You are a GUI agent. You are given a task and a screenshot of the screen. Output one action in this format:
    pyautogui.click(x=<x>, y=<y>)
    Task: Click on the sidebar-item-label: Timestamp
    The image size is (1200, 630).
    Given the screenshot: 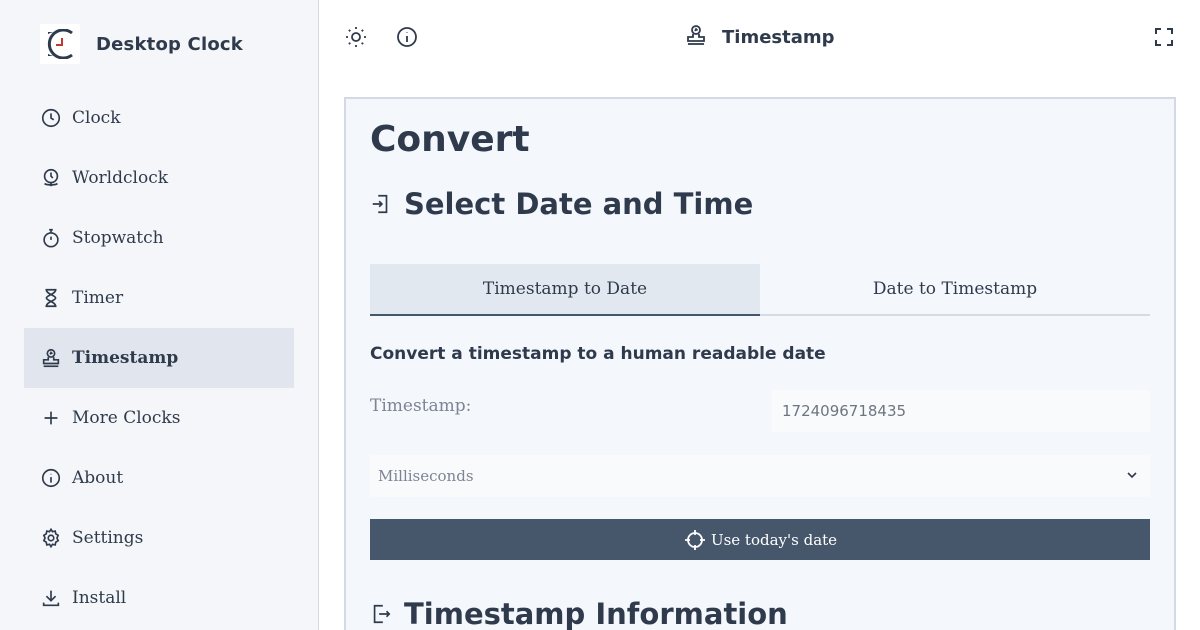 What is the action you would take?
    pyautogui.click(x=125, y=358)
    